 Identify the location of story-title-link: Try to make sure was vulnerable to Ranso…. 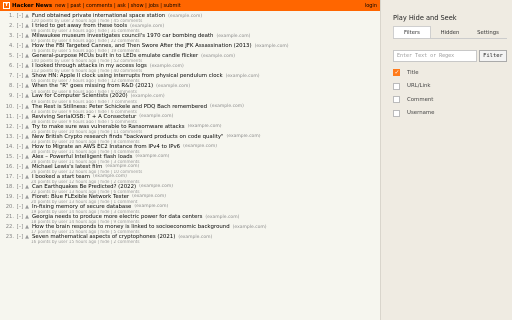
(108, 127).